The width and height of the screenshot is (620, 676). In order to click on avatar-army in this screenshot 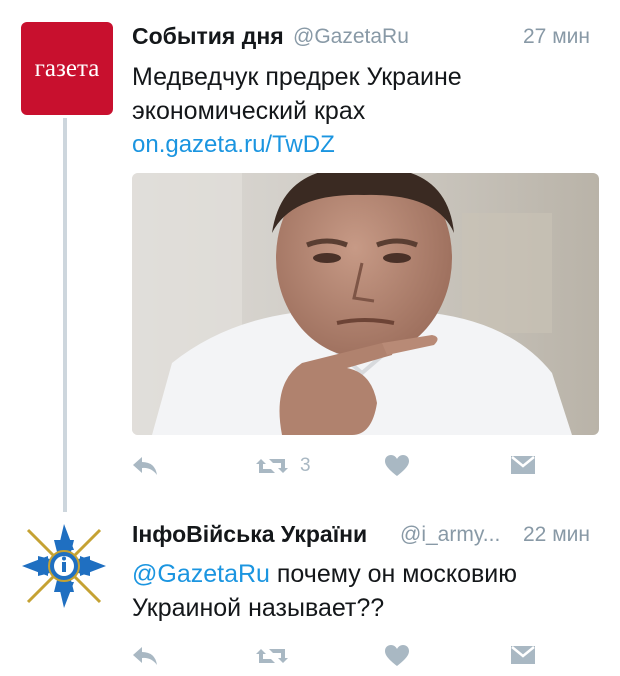, I will do `click(64, 566)`.